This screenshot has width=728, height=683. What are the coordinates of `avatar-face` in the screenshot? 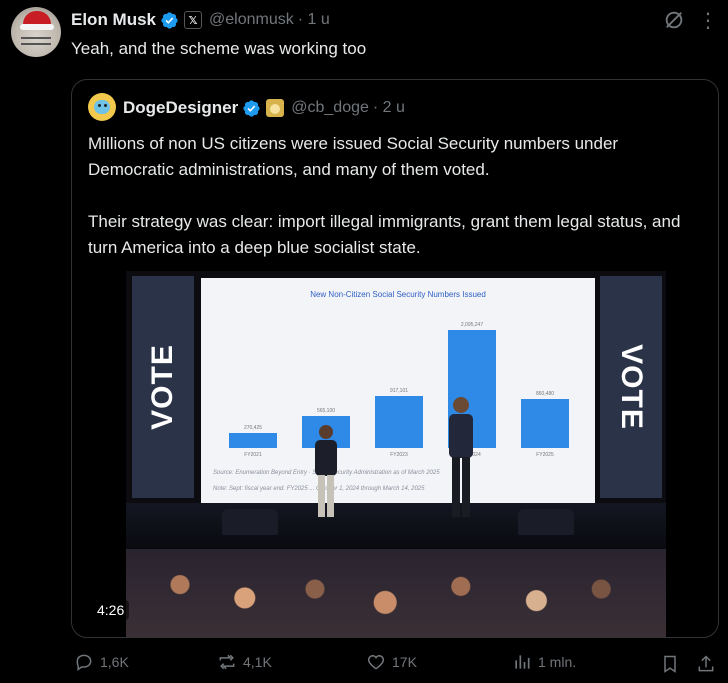 It's located at (102, 107).